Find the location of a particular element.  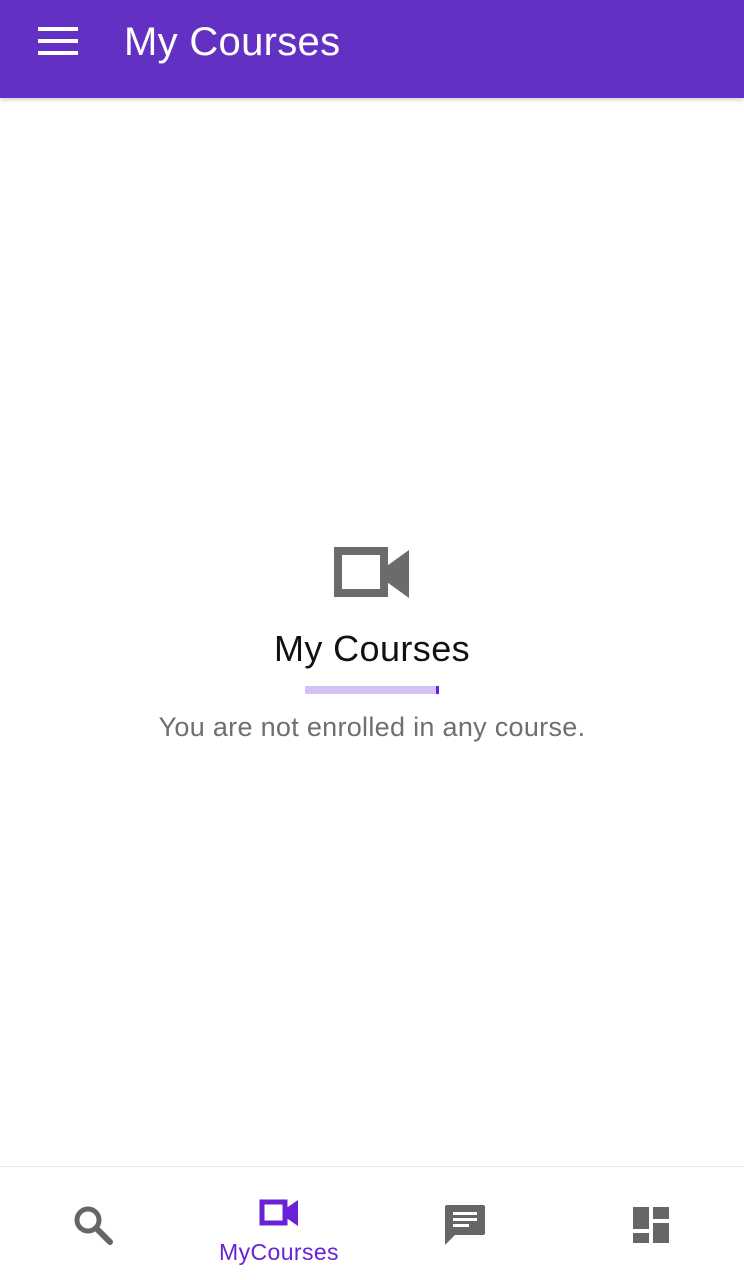

bottom-navigation: MyCourses is located at coordinates (372, 1223).